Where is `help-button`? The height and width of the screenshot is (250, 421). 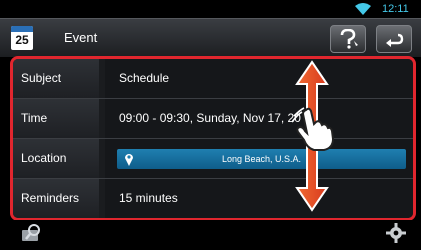 help-button is located at coordinates (348, 39).